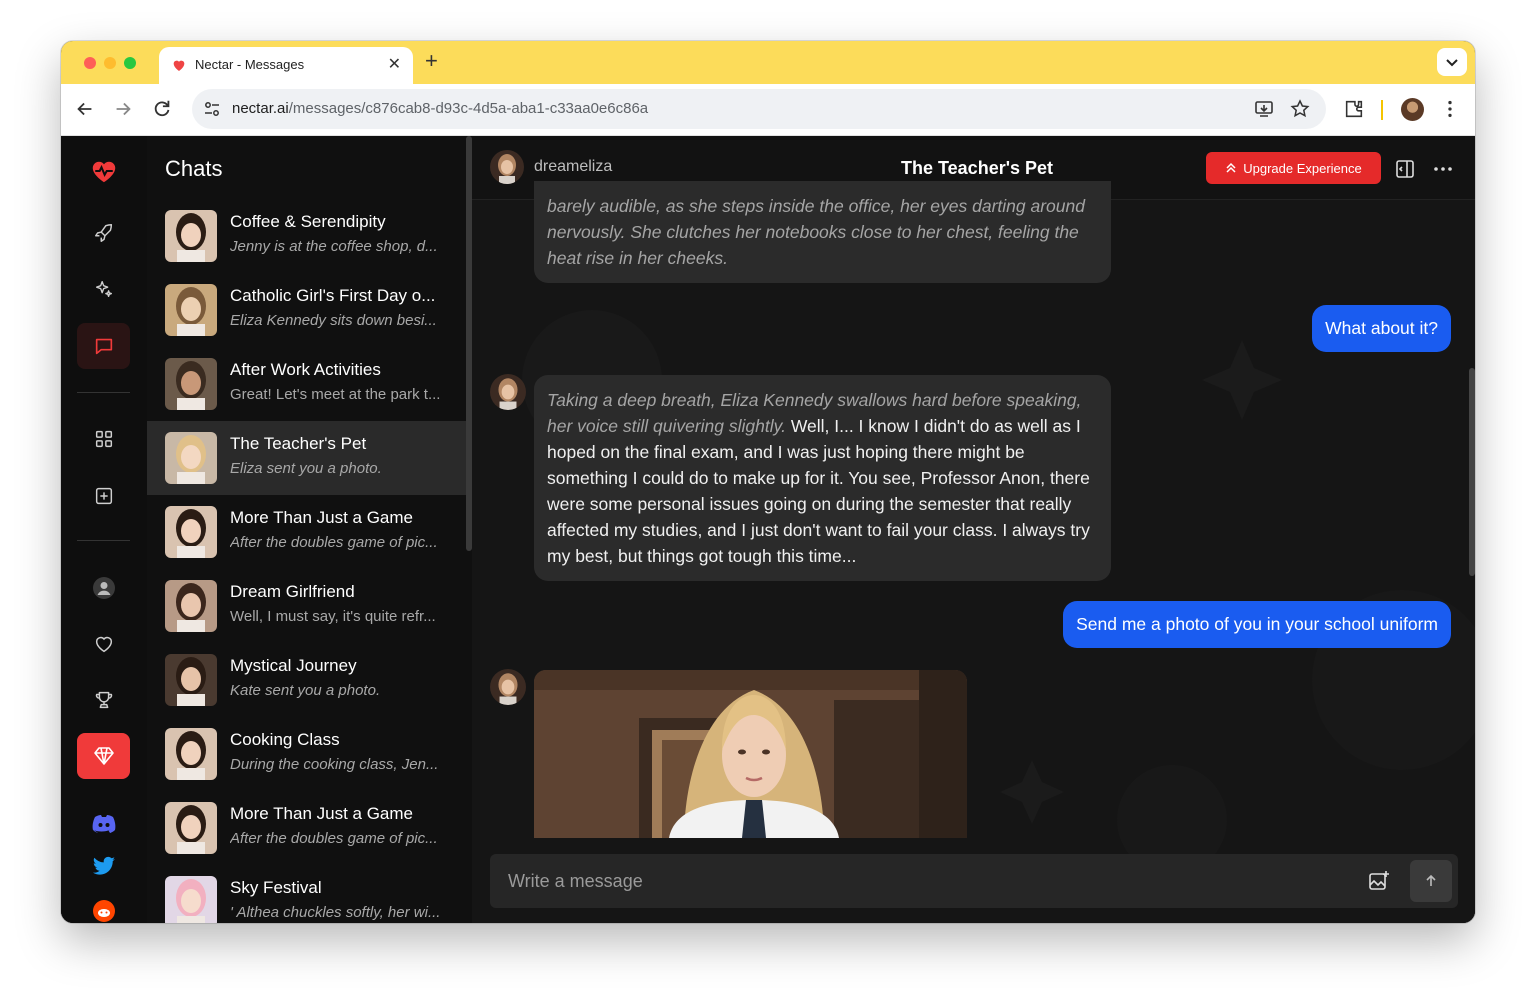 The height and width of the screenshot is (1004, 1536). What do you see at coordinates (431, 61) in the screenshot?
I see `new-tab-icon: +` at bounding box center [431, 61].